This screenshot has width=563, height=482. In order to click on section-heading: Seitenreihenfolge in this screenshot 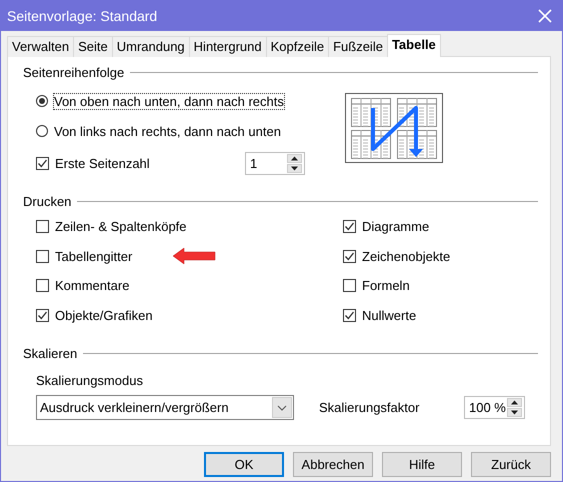, I will do `click(73, 72)`.